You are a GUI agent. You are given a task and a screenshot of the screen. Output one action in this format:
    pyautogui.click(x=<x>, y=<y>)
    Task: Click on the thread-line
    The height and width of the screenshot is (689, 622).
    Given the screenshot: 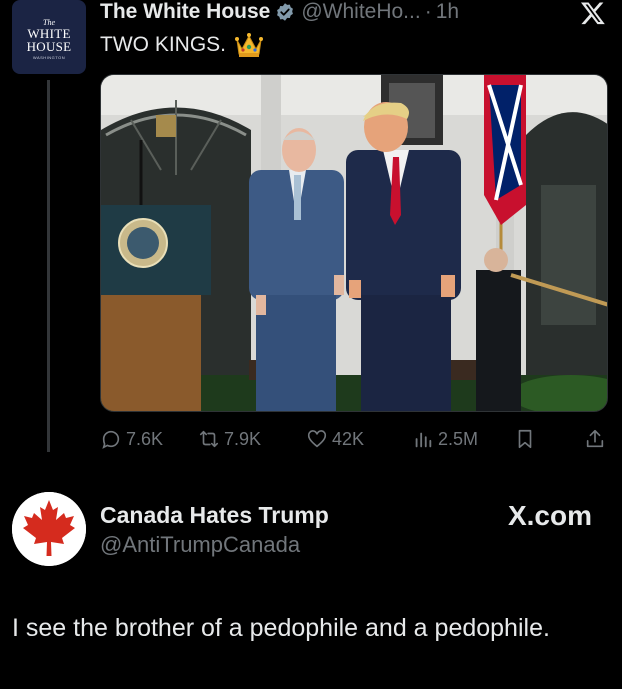 What is the action you would take?
    pyautogui.click(x=48, y=266)
    